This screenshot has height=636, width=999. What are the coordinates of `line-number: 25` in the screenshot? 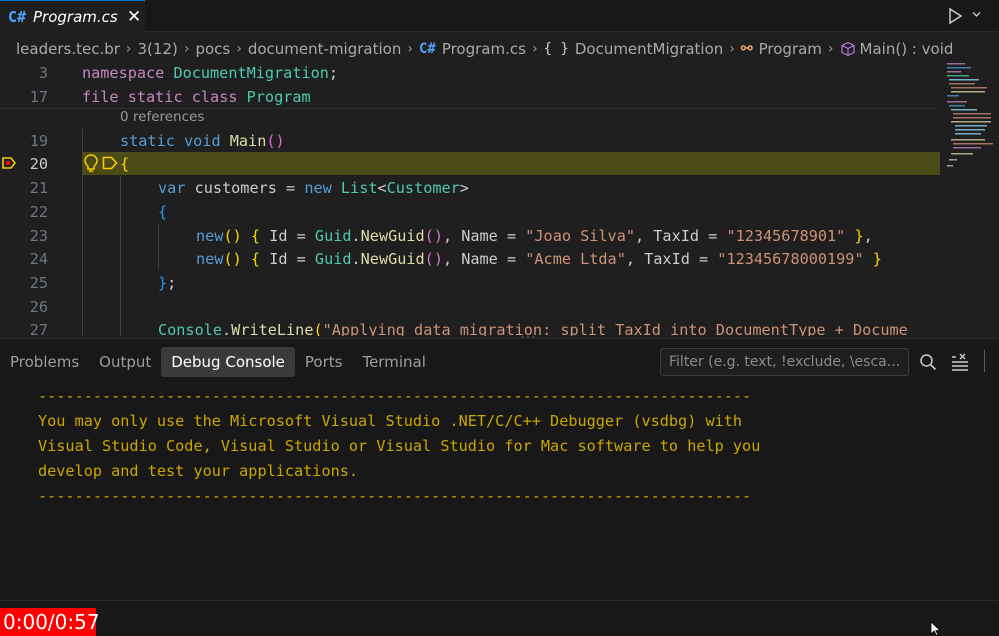 It's located at (38, 282).